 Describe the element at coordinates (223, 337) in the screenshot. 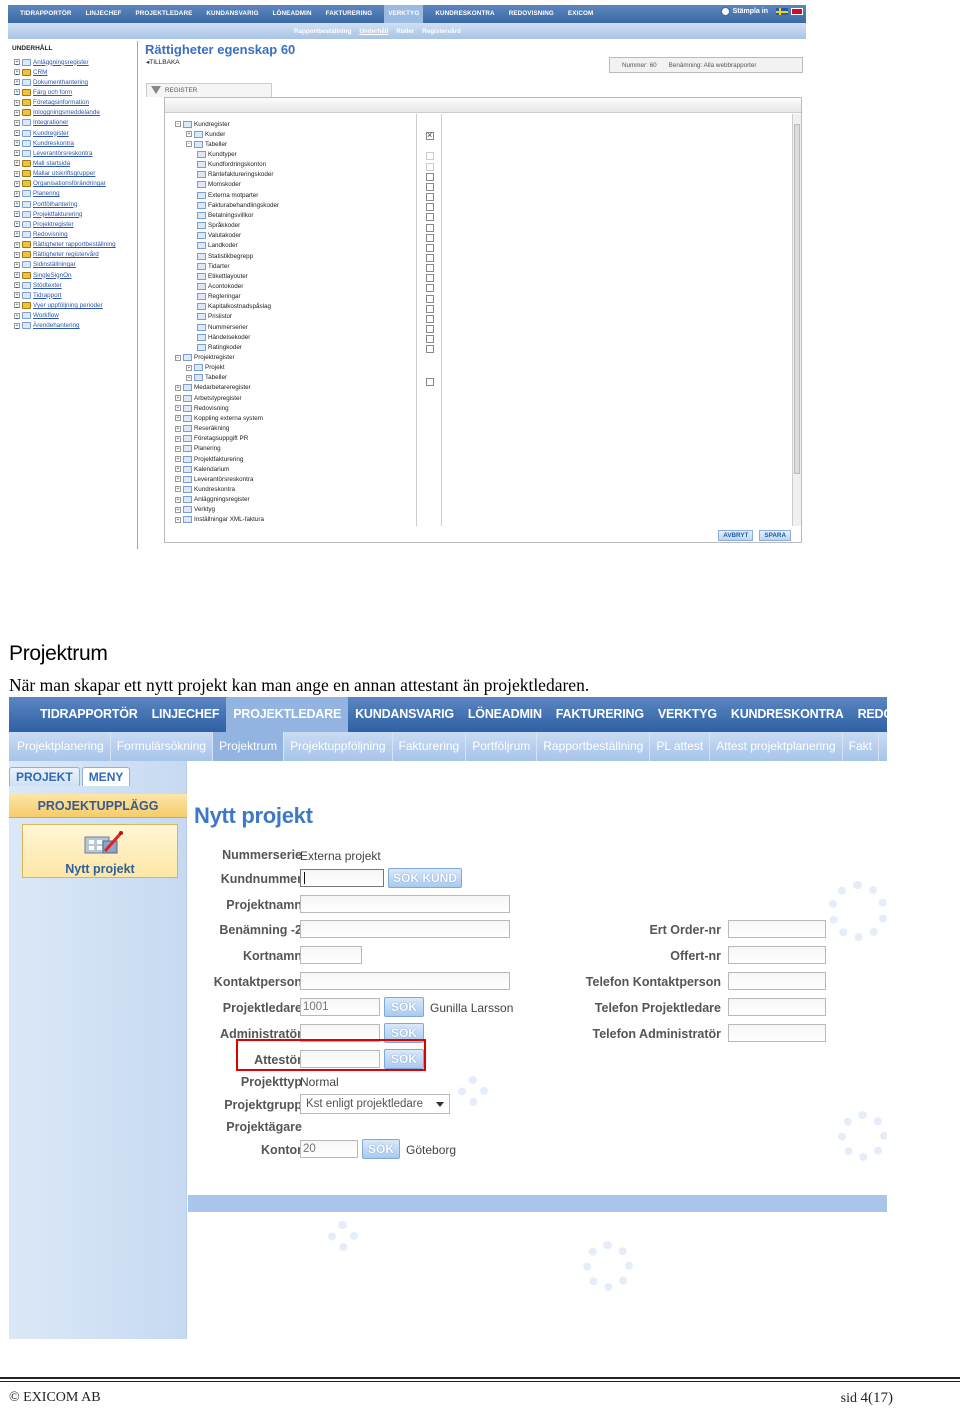

I see `tree-node-handelsekoder: Händelsekoder` at that location.